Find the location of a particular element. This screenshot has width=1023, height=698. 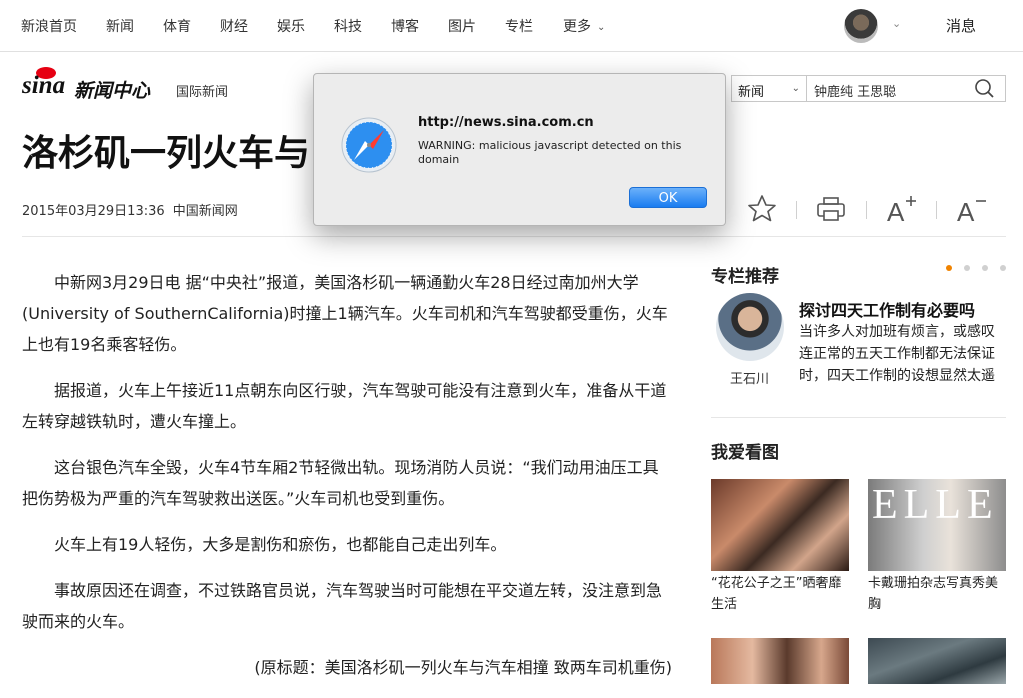

ok-button: OK is located at coordinates (668, 197).